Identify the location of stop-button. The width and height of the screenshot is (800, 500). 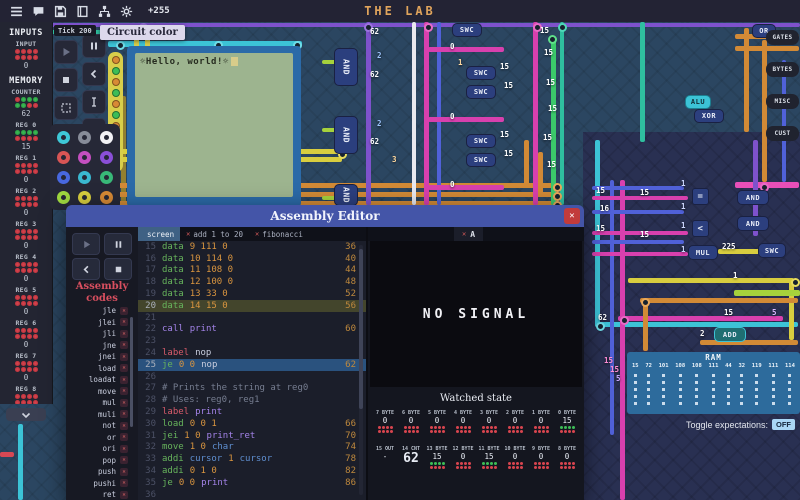
(66, 80).